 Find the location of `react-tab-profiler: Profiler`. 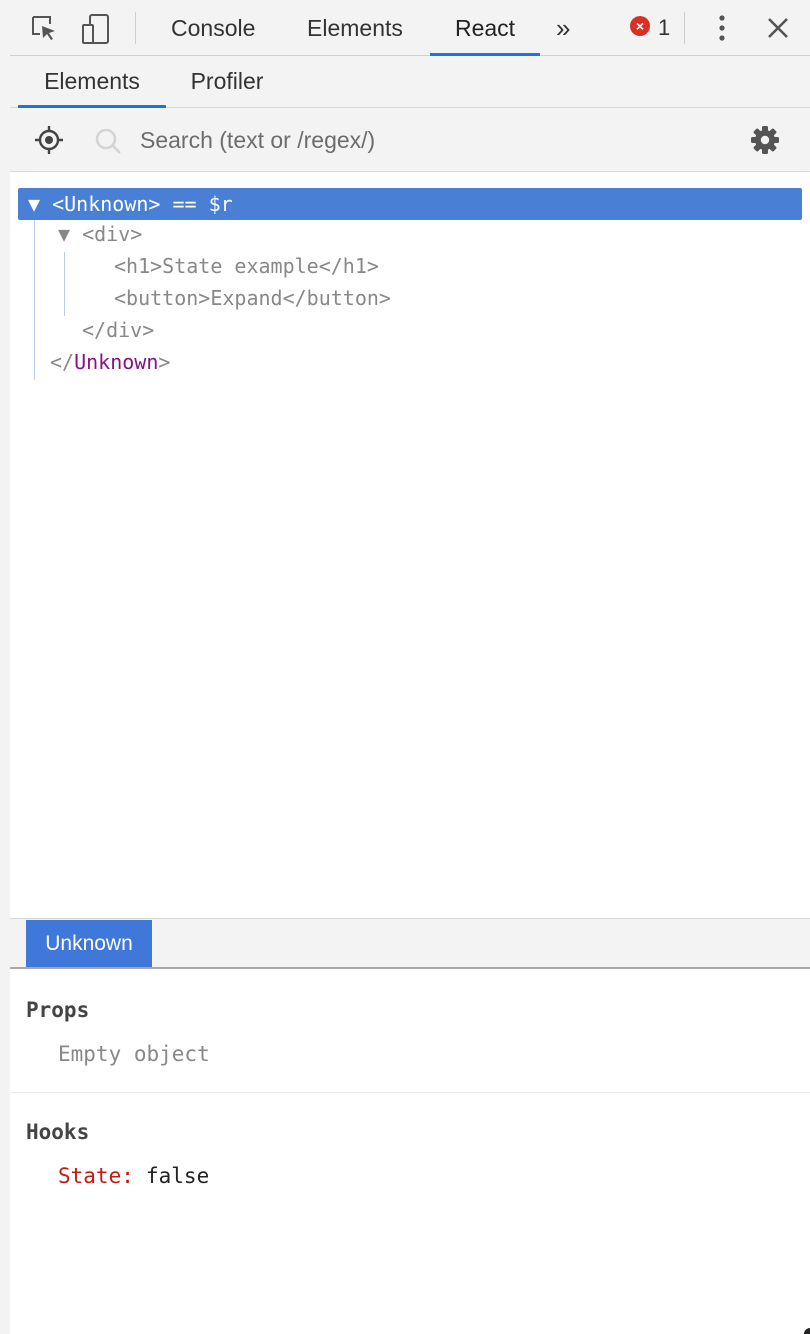

react-tab-profiler: Profiler is located at coordinates (227, 82).